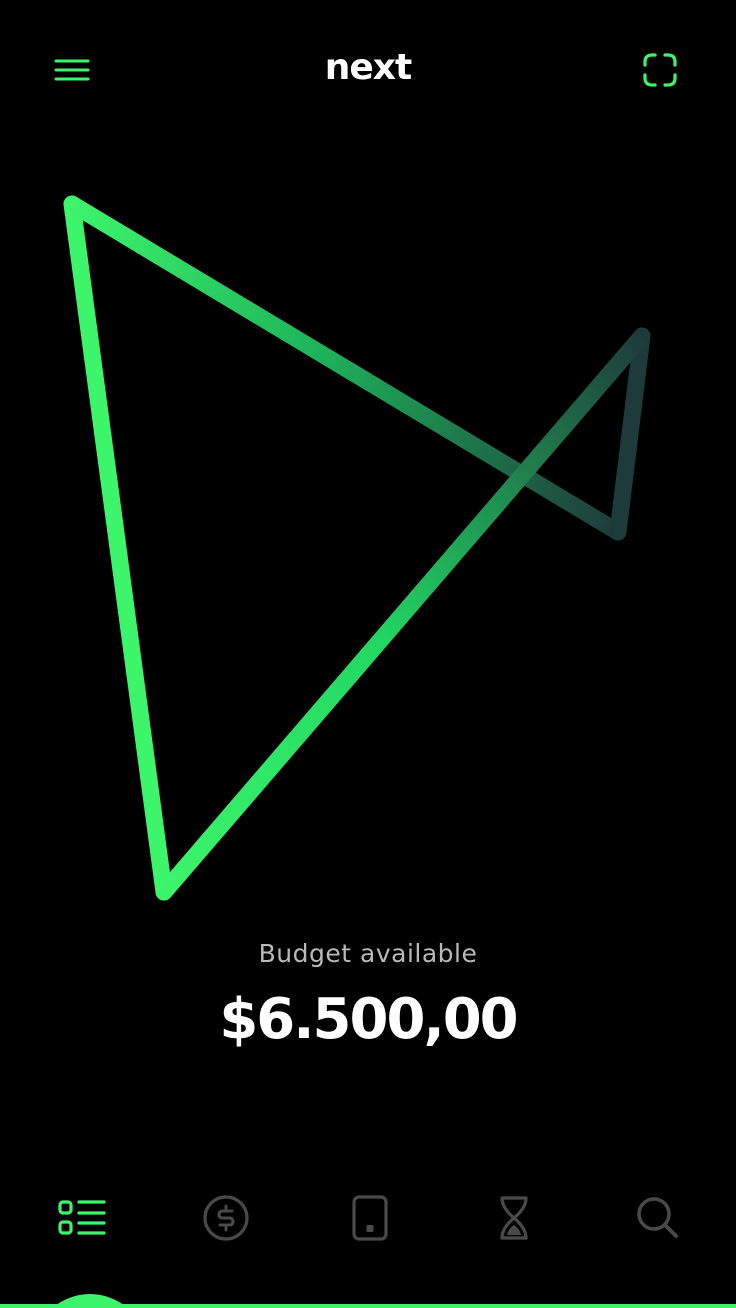 The width and height of the screenshot is (736, 1308). What do you see at coordinates (118, 548) in the screenshot?
I see `triangle-edge-left` at bounding box center [118, 548].